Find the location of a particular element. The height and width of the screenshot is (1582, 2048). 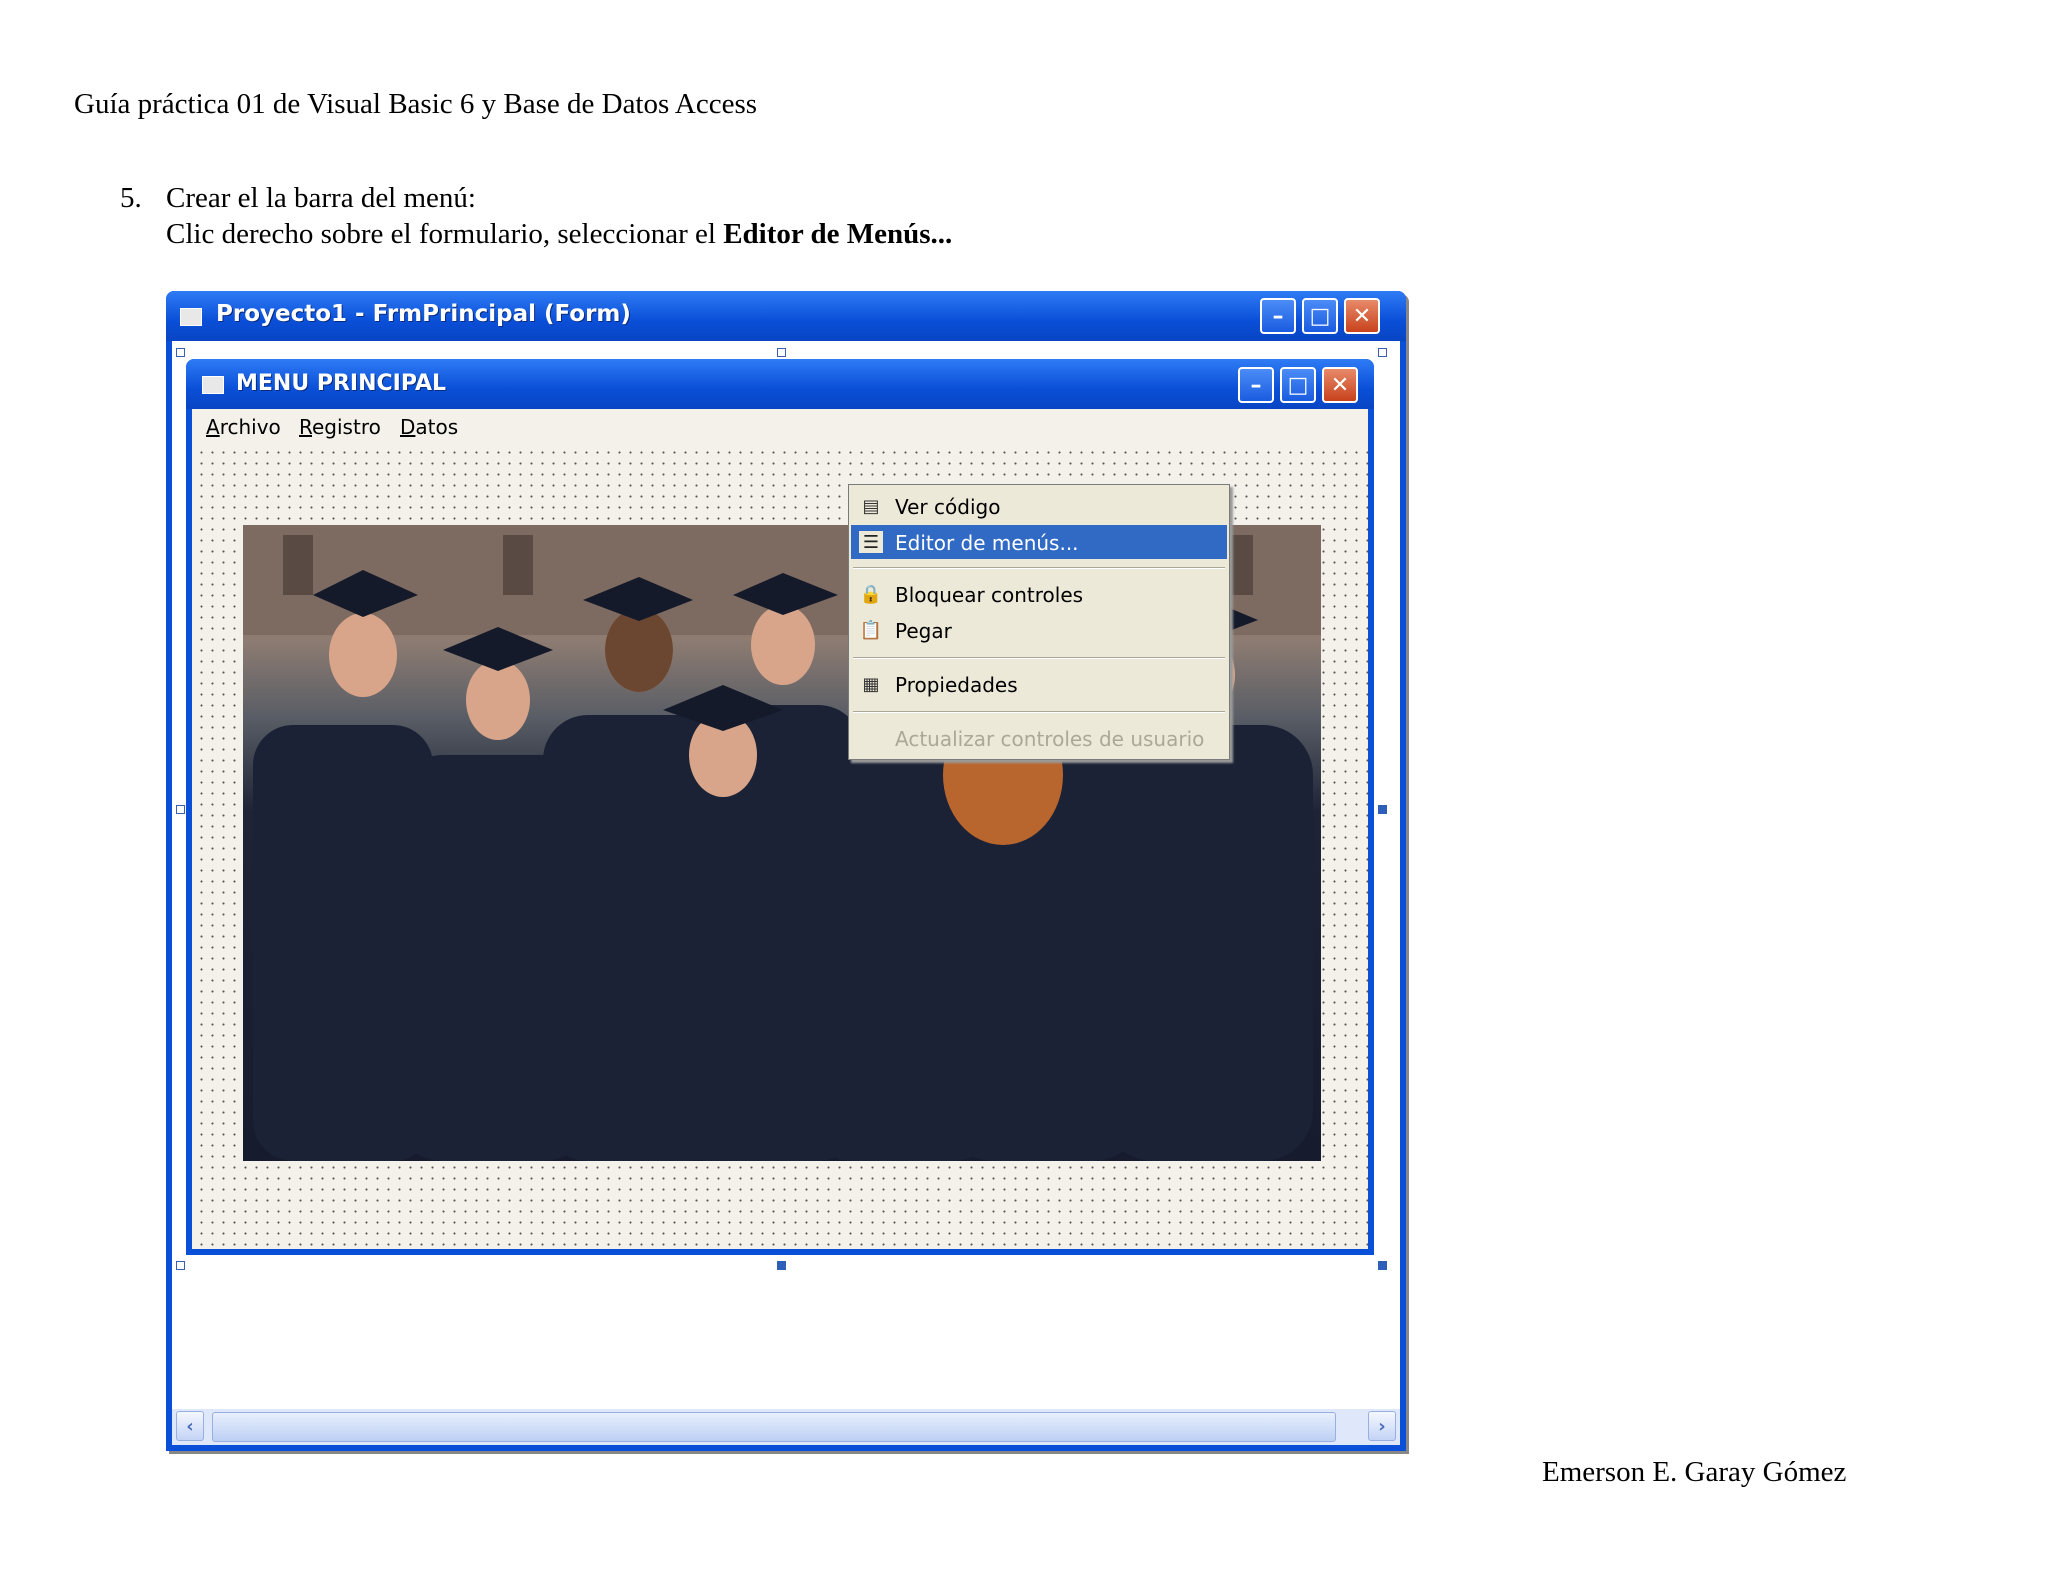

ctx-item-pegar: 📋 Pegar is located at coordinates (1039, 630).